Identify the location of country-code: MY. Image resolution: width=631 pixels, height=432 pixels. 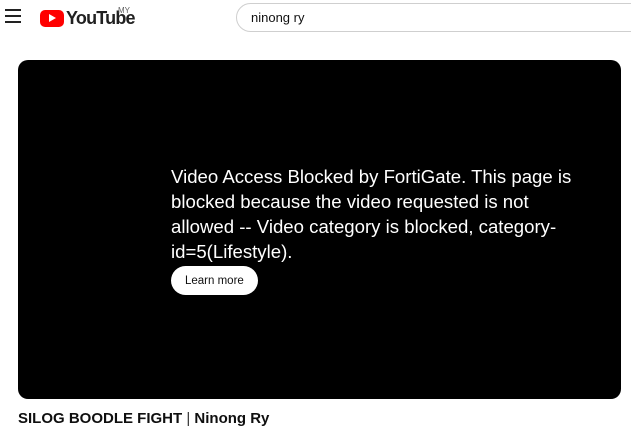
(124, 10).